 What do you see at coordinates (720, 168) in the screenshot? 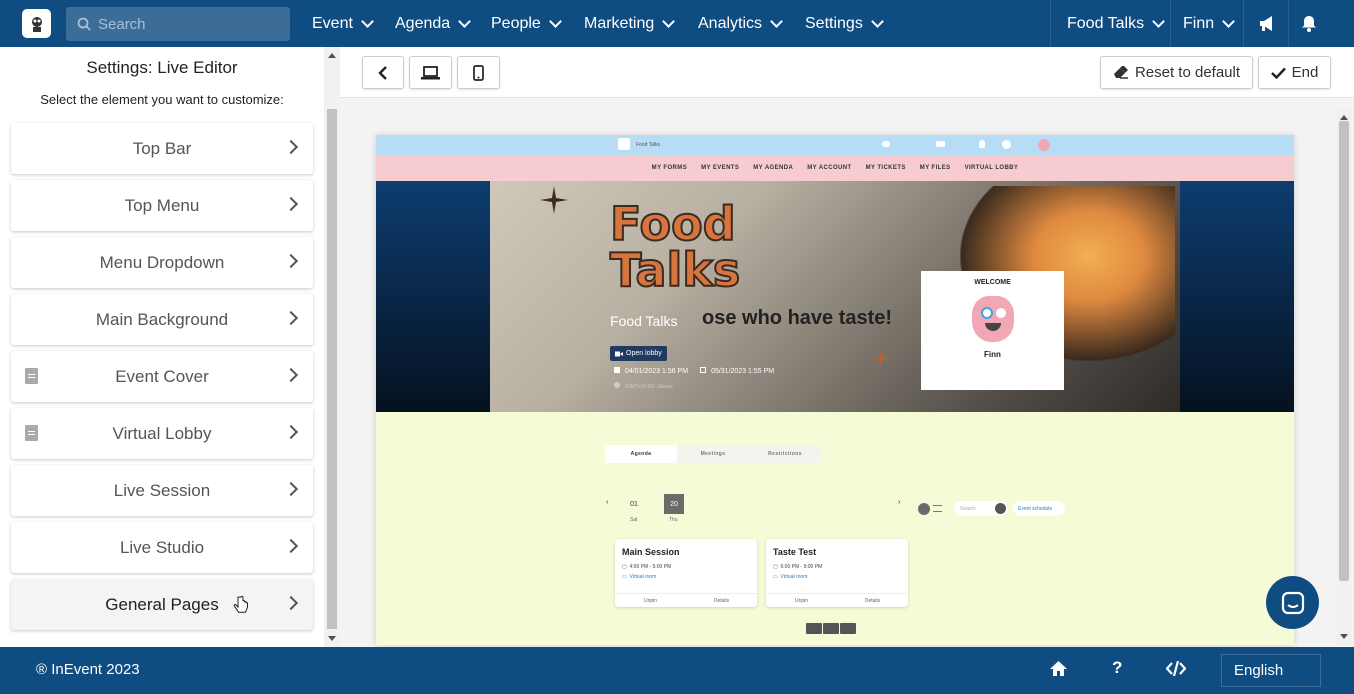
I see `preview-menu-item: MY EVENTS` at bounding box center [720, 168].